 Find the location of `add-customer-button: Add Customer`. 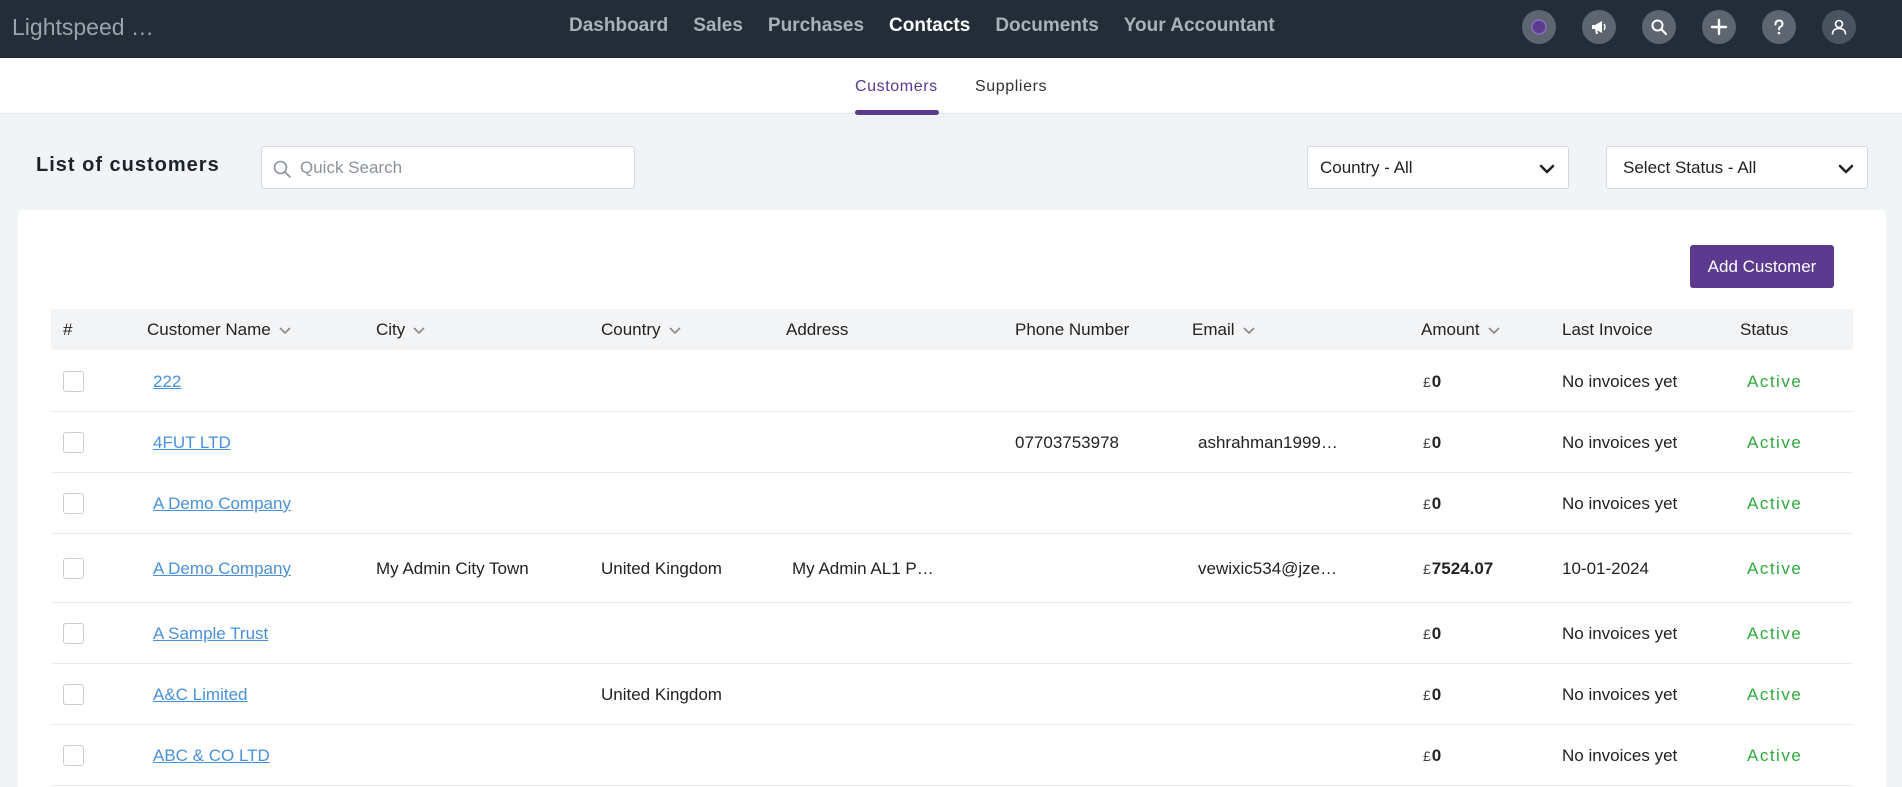

add-customer-button: Add Customer is located at coordinates (1762, 266).